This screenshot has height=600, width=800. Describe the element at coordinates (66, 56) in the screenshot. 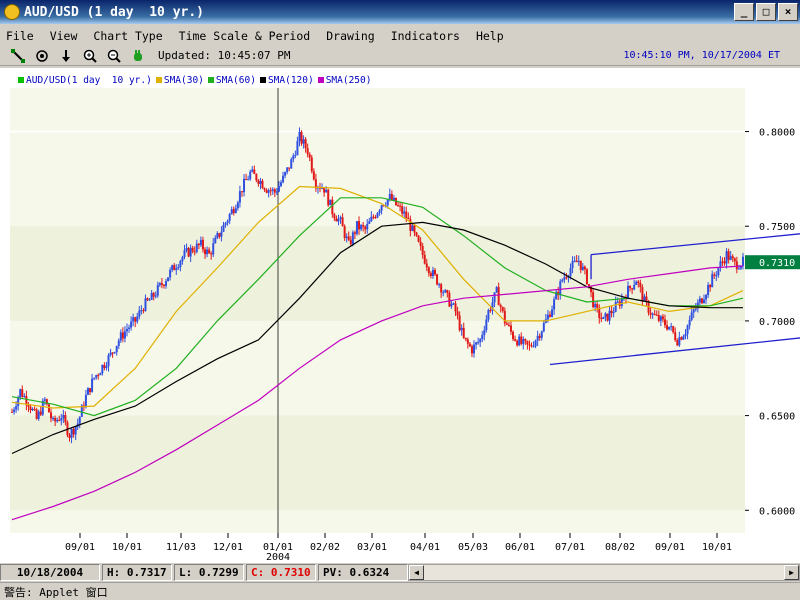

I see `down-arrow-icon` at that location.